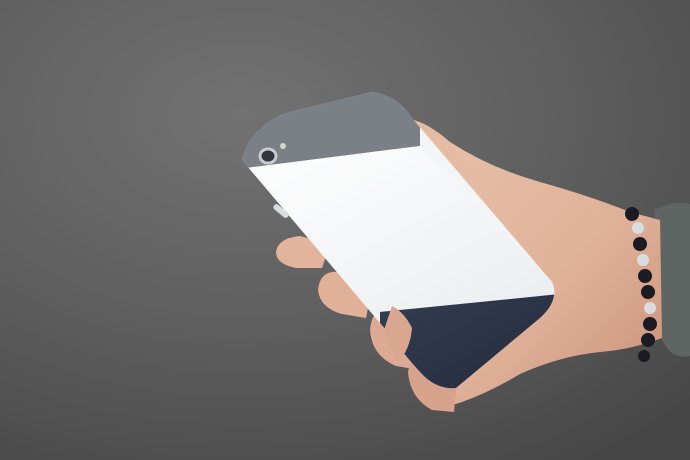  I want to click on camera-flash, so click(283, 146).